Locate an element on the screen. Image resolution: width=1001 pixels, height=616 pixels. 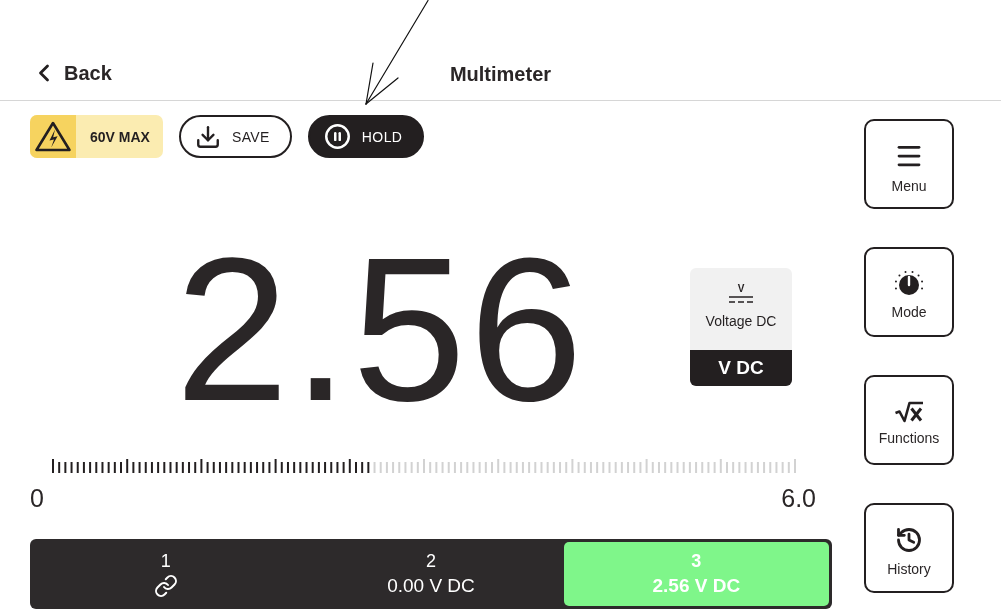
high-voltage-icon is located at coordinates (53, 136).